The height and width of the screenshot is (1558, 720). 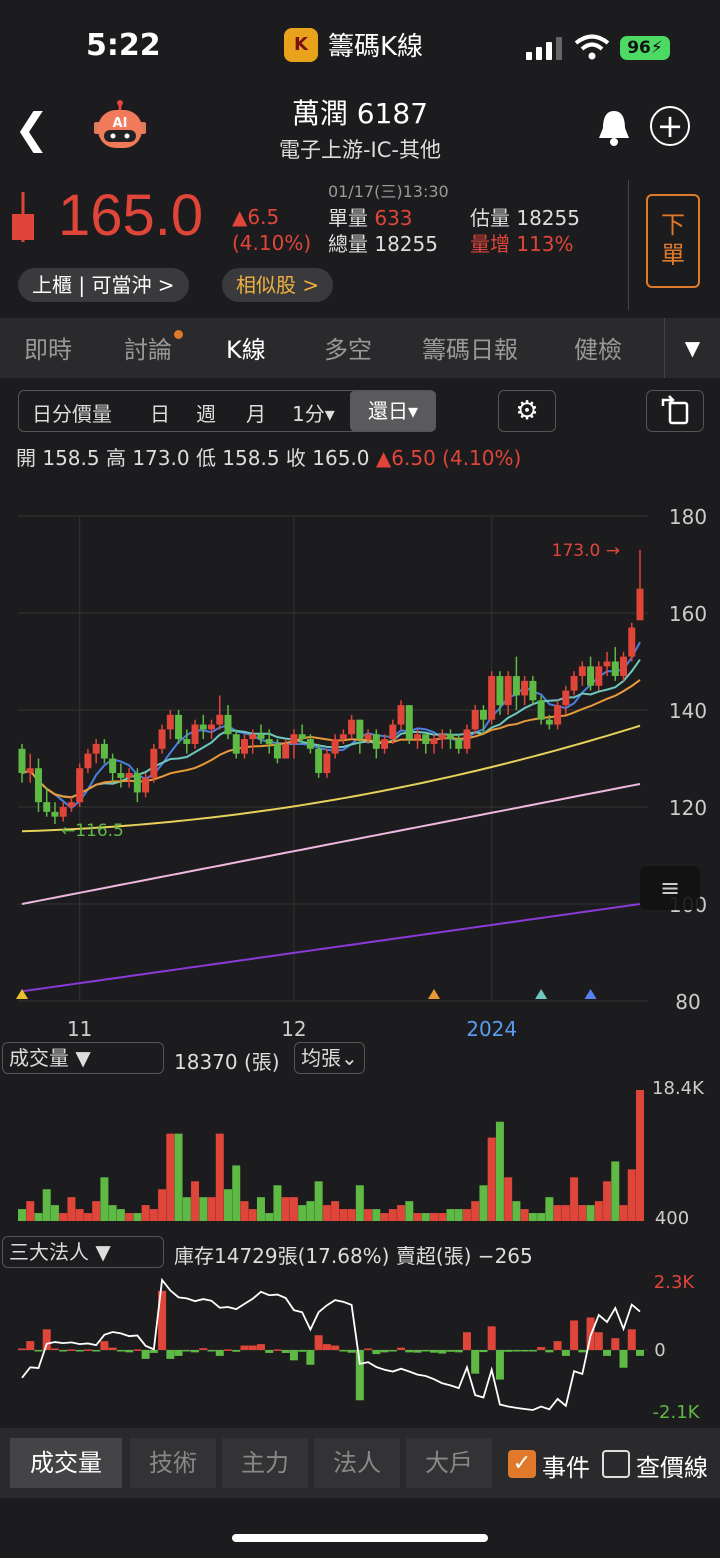 What do you see at coordinates (66, 1463) in the screenshot?
I see `btab-volume: 成交量` at bounding box center [66, 1463].